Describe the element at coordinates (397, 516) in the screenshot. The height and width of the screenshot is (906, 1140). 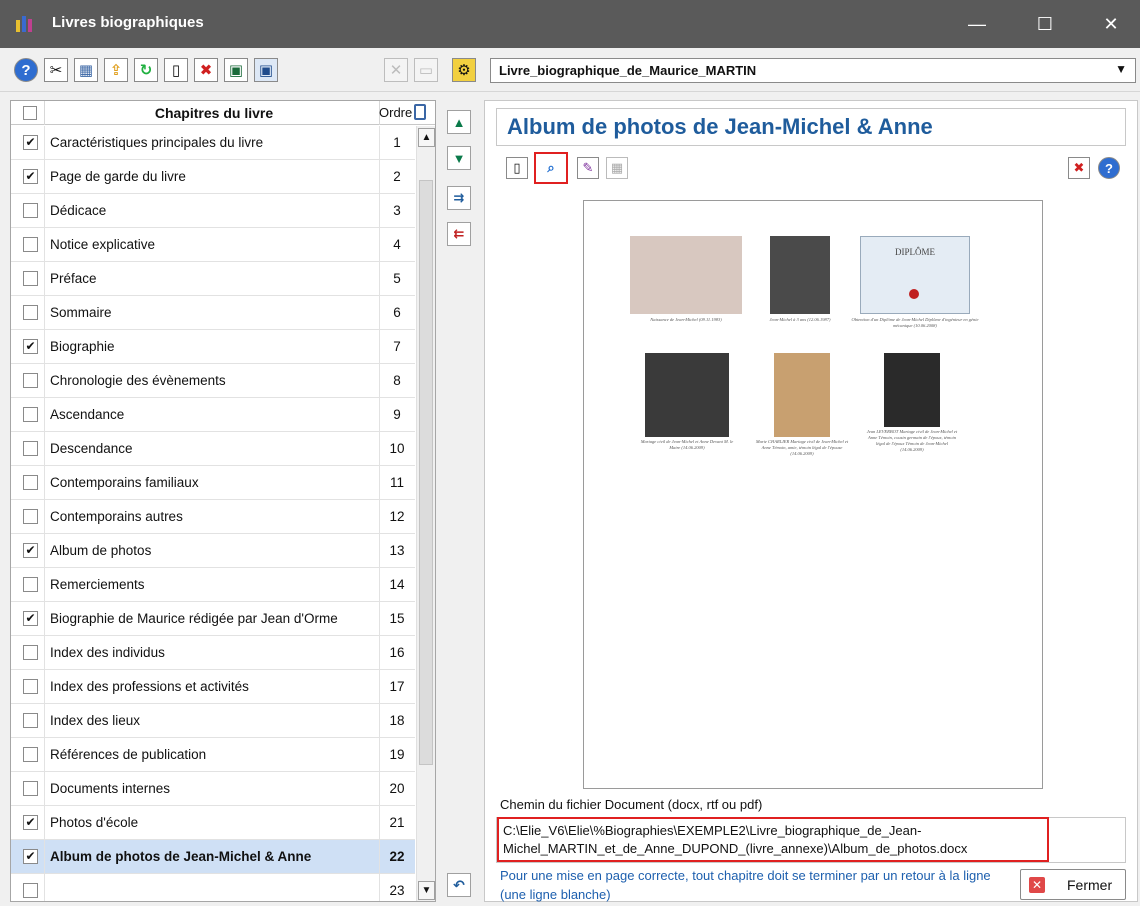
I see `chapter-order: 12` at that location.